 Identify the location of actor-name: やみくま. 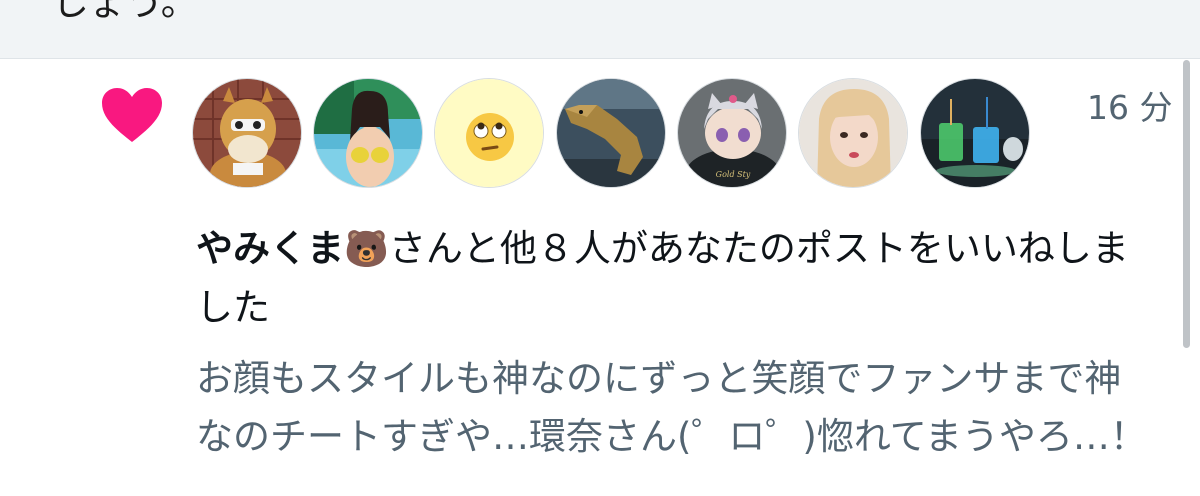
(270, 248).